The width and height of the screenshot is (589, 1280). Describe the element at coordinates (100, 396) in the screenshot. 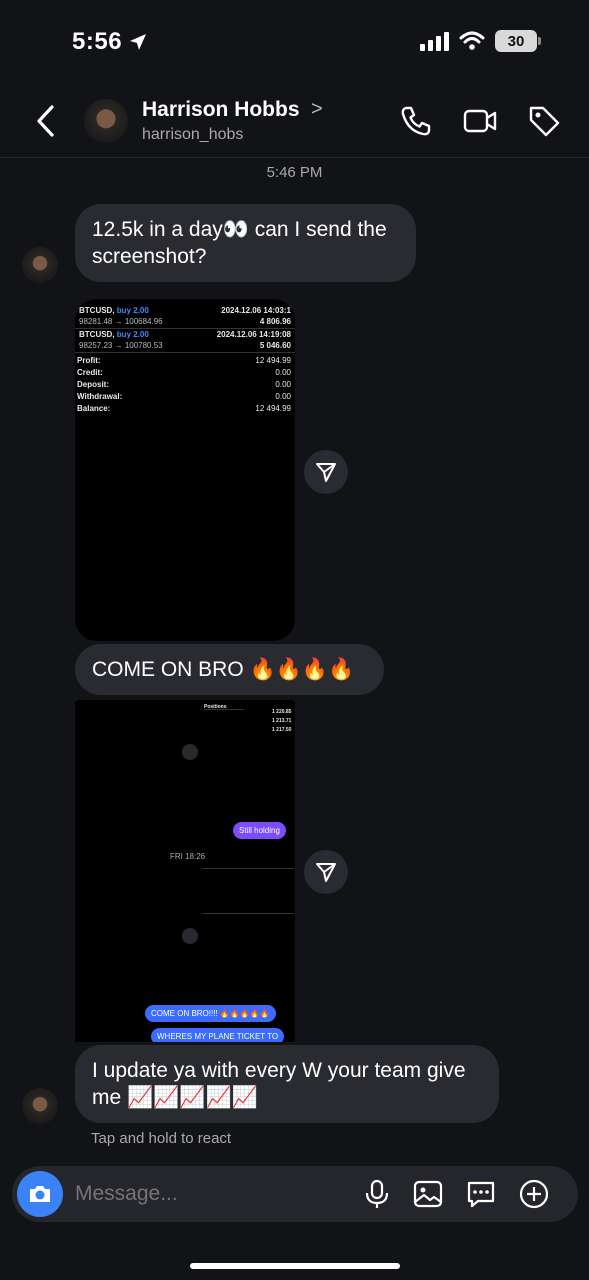

I see `summary-label: Withdrawal:` at that location.